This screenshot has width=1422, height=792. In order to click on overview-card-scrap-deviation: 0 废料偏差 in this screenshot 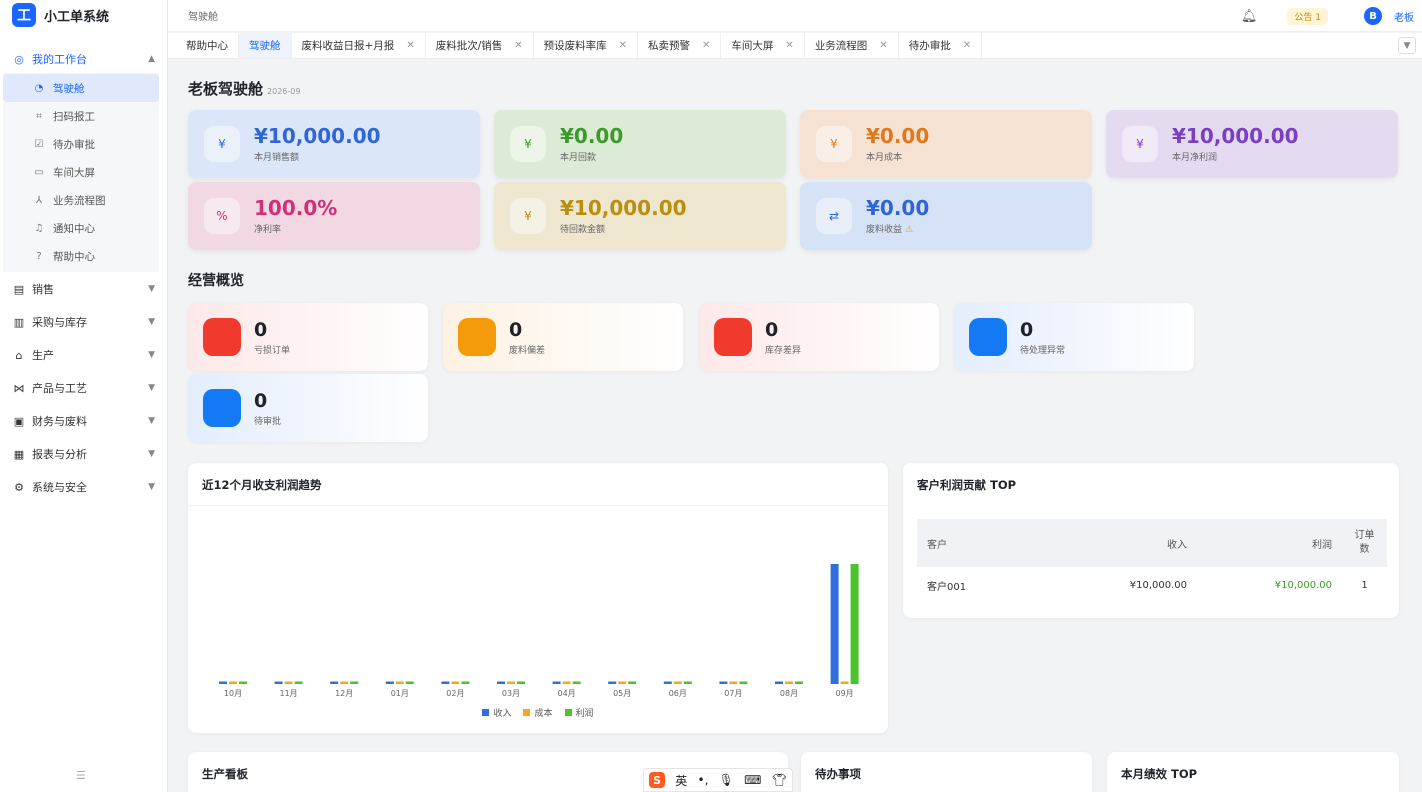, I will do `click(563, 337)`.